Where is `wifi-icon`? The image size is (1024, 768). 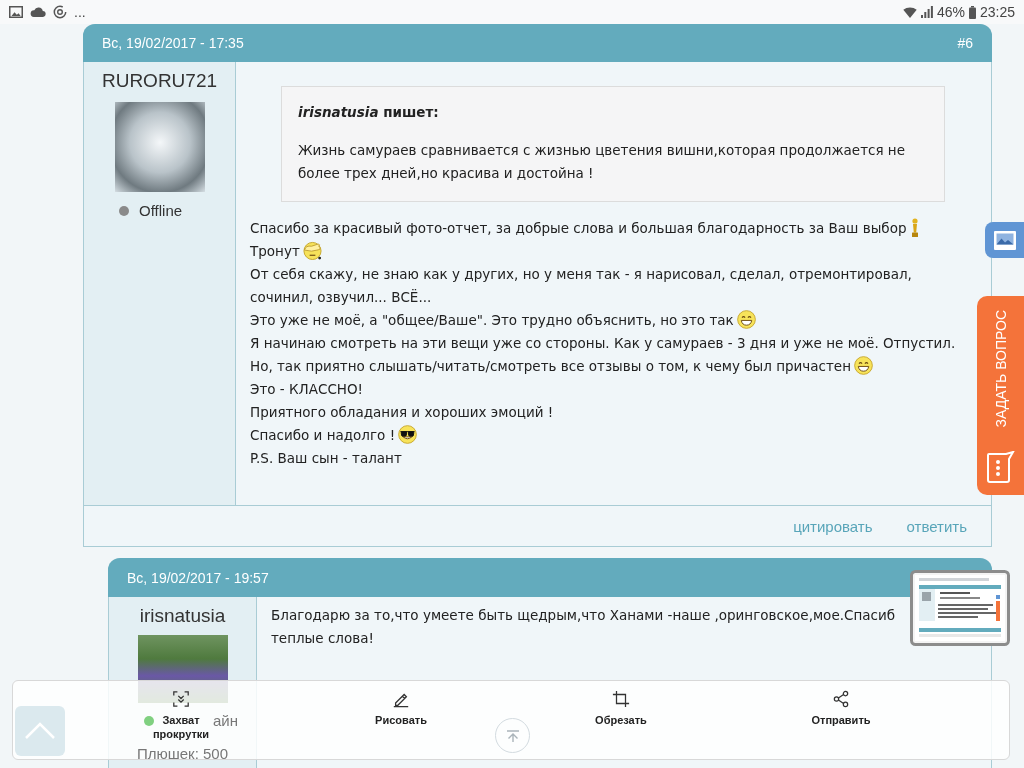
wifi-icon is located at coordinates (909, 12).